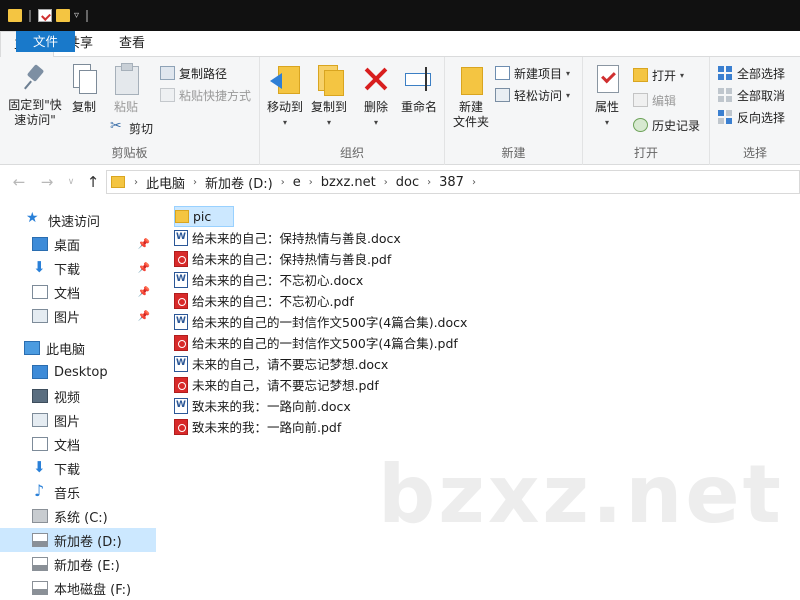 This screenshot has width=800, height=600. I want to click on breadcrumb-item: e, so click(297, 182).